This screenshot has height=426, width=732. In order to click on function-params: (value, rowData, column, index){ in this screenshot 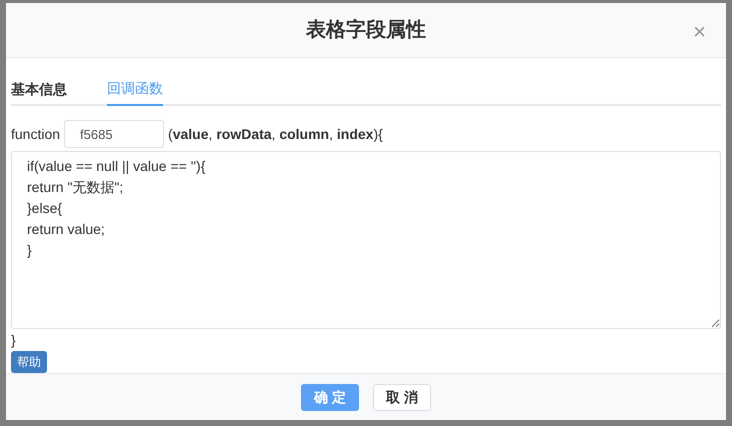, I will do `click(275, 134)`.